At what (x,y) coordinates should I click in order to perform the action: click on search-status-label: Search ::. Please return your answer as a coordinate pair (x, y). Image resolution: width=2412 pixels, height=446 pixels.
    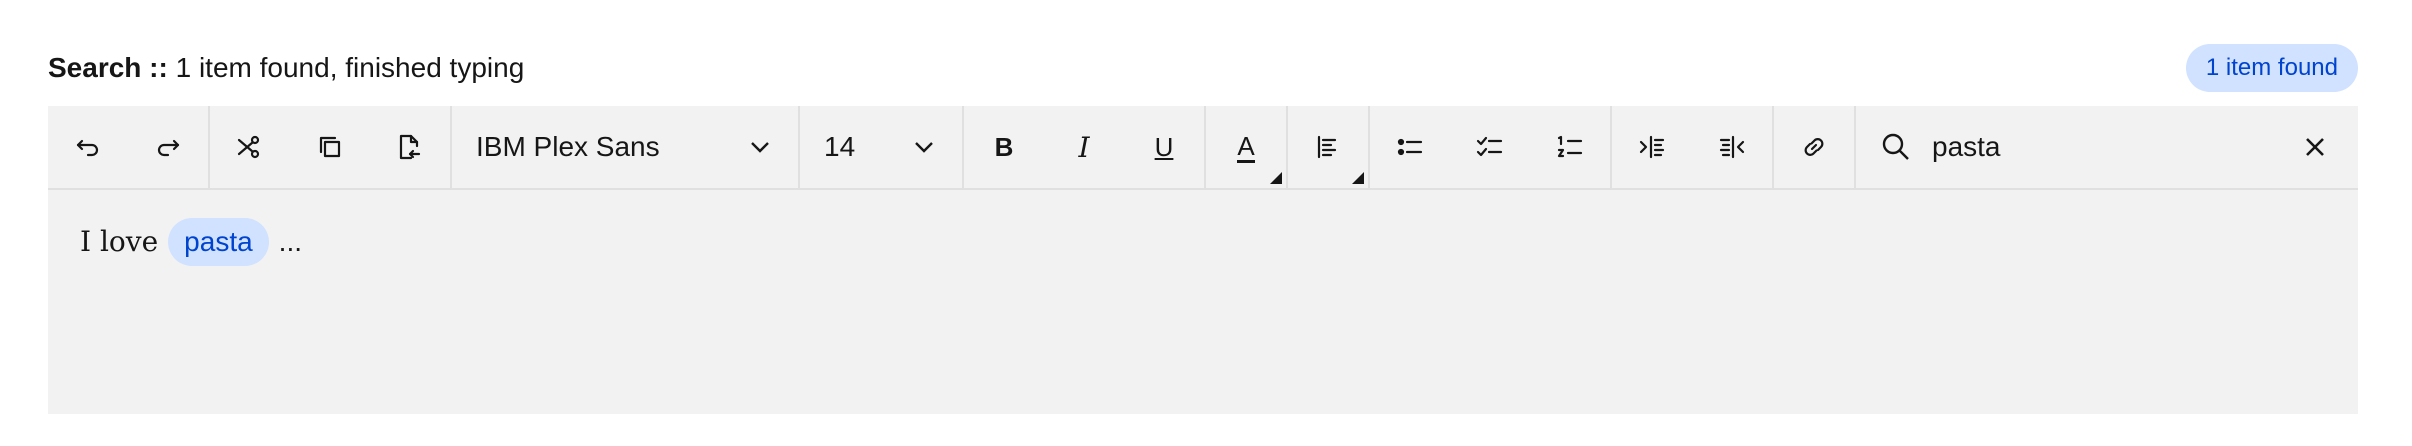
    Looking at the image, I should click on (108, 67).